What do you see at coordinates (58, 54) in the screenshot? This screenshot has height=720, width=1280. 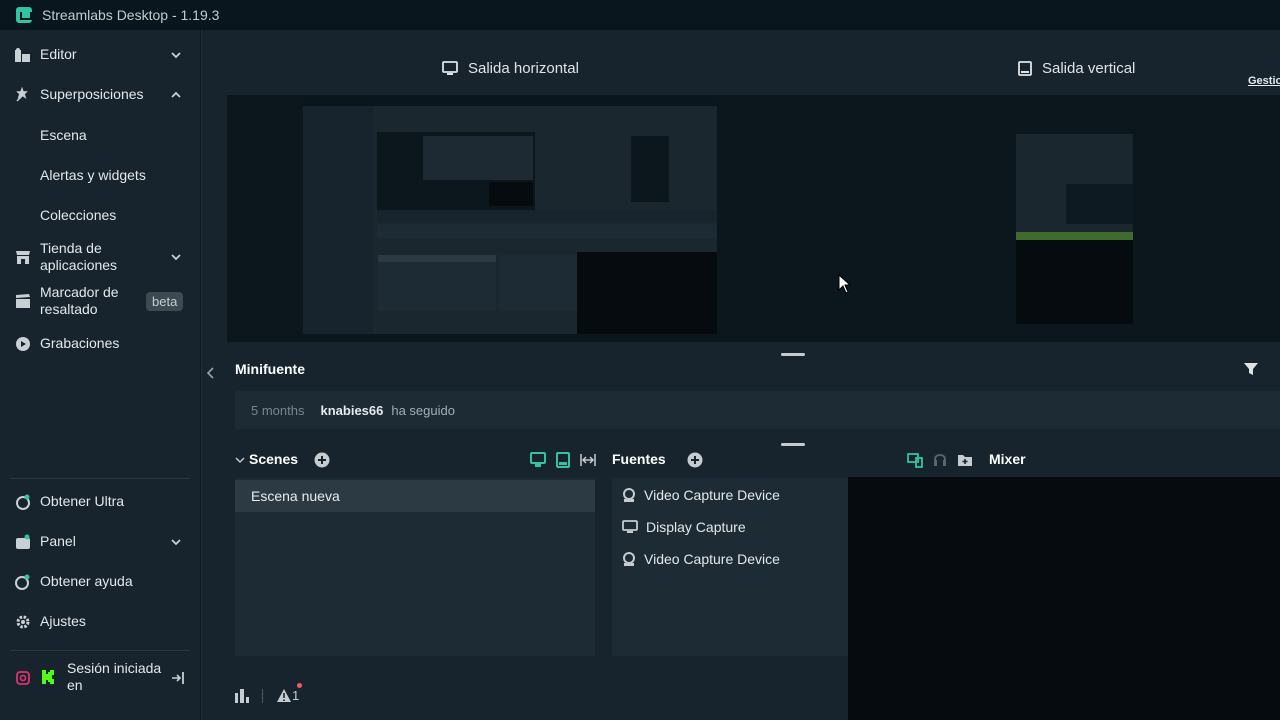 I see `nav-editor-label: Editor` at bounding box center [58, 54].